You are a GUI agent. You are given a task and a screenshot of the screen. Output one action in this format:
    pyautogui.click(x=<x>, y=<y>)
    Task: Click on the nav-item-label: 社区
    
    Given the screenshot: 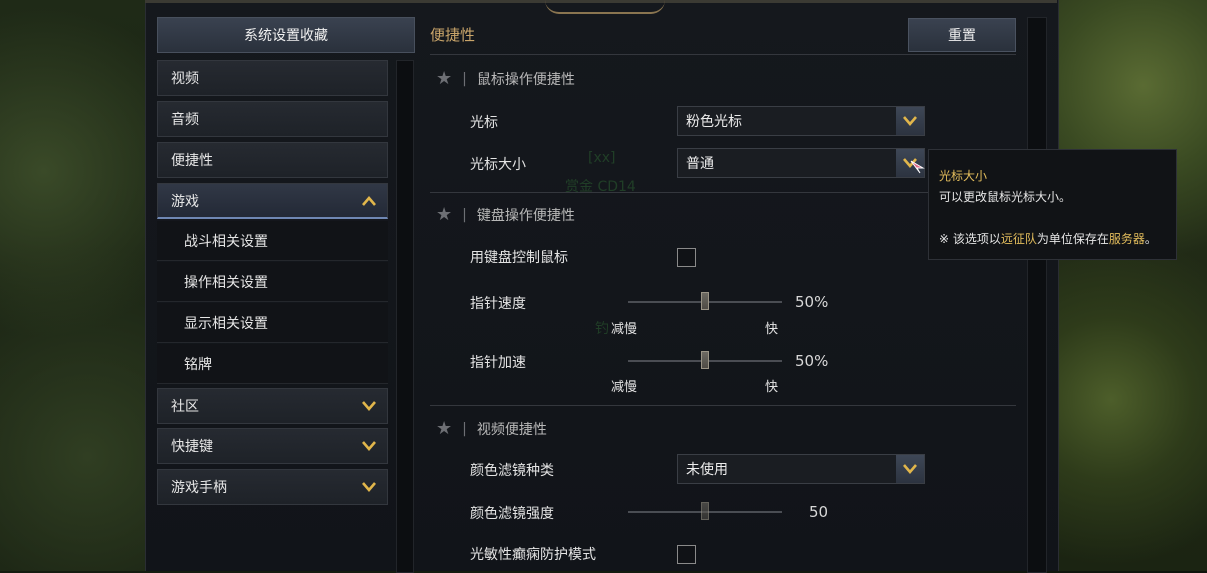 What is the action you would take?
    pyautogui.click(x=185, y=407)
    